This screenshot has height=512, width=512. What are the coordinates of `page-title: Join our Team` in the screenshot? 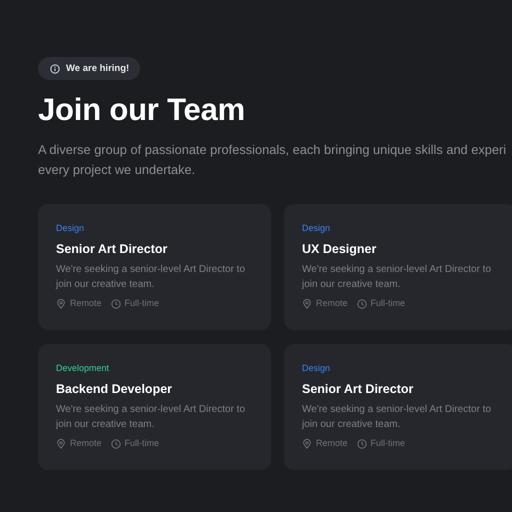 It's located at (142, 110).